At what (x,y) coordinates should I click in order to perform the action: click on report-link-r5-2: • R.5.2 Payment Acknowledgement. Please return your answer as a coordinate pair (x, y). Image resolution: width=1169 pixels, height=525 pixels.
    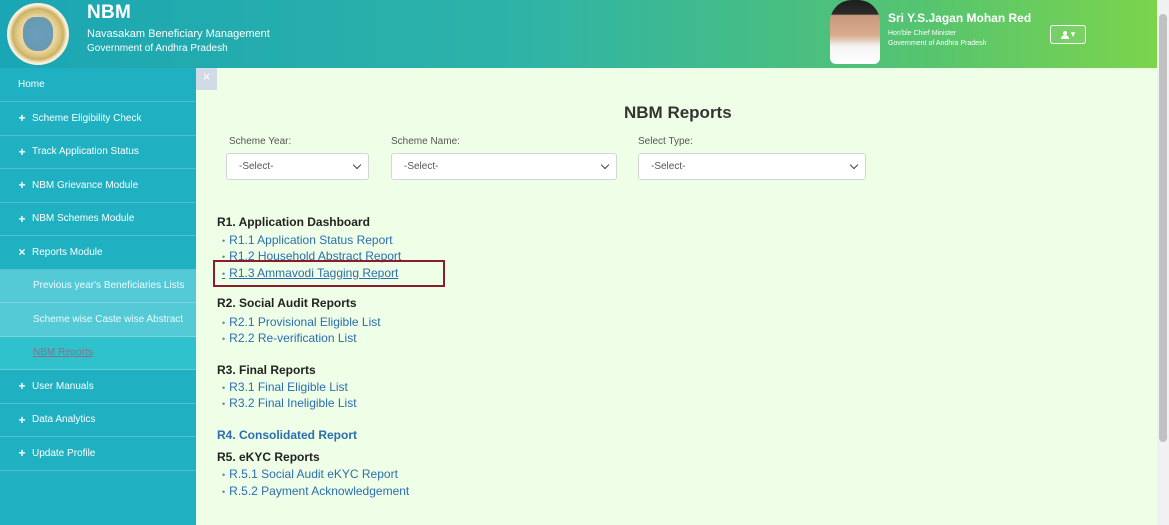
    Looking at the image, I should click on (315, 491).